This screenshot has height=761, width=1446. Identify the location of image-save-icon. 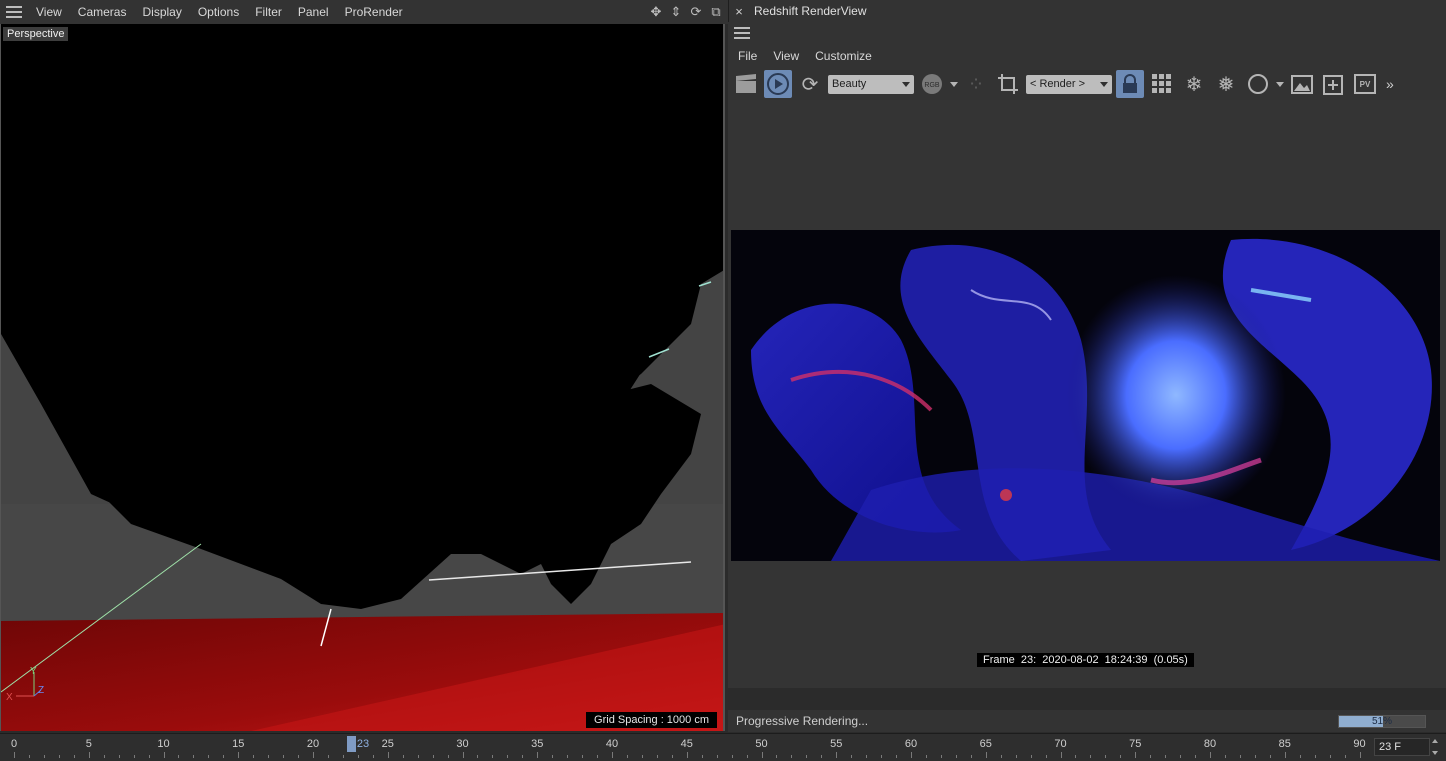
(1302, 84).